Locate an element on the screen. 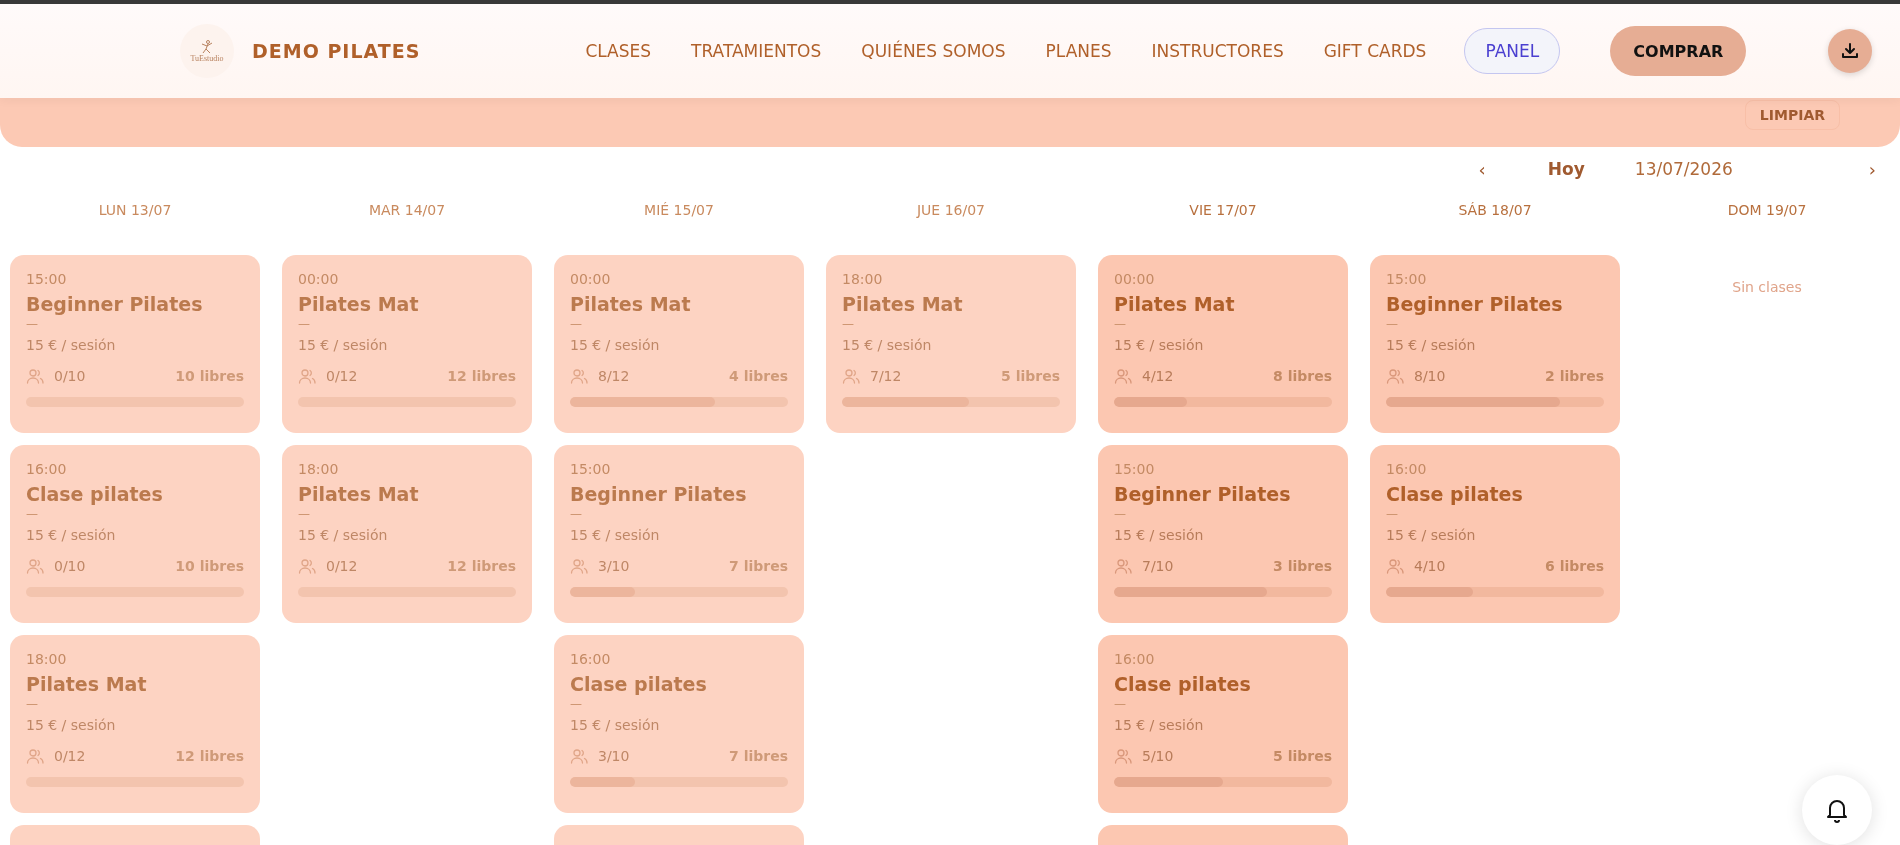  brand-name: DEMO PILATES is located at coordinates (336, 51).